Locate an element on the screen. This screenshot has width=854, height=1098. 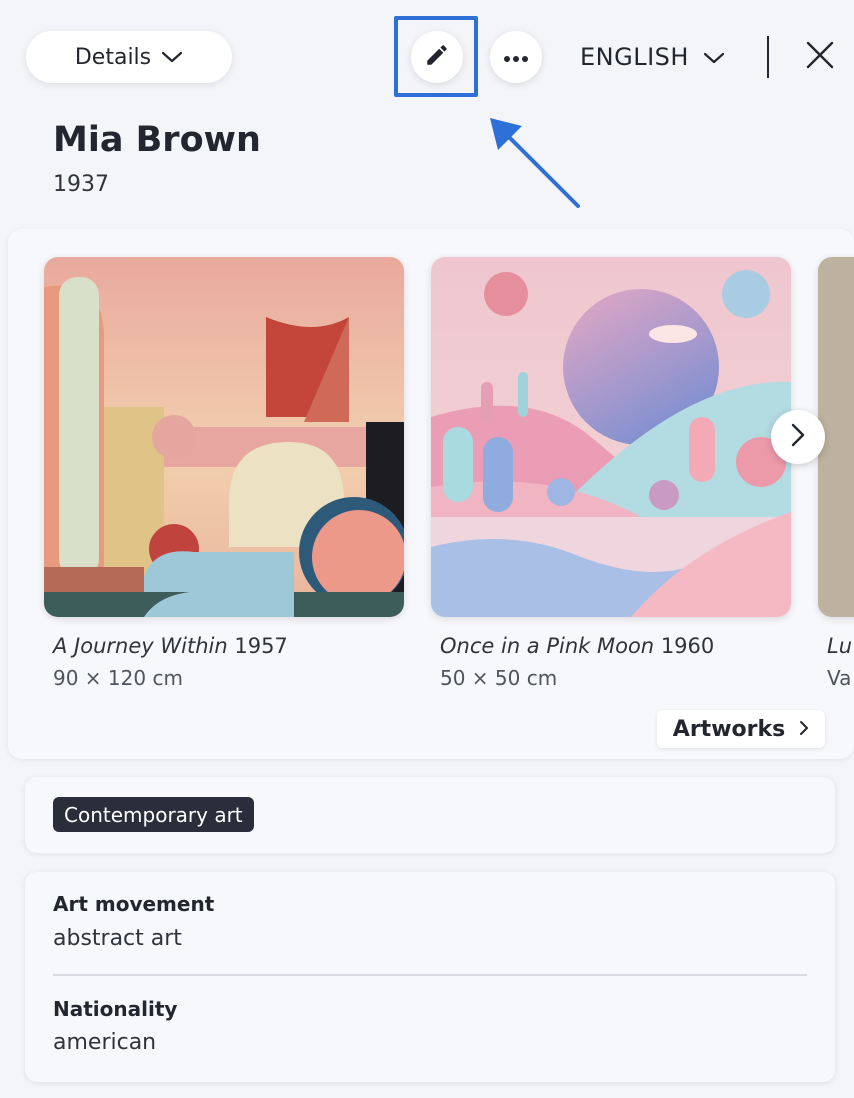
header-divider is located at coordinates (768, 57).